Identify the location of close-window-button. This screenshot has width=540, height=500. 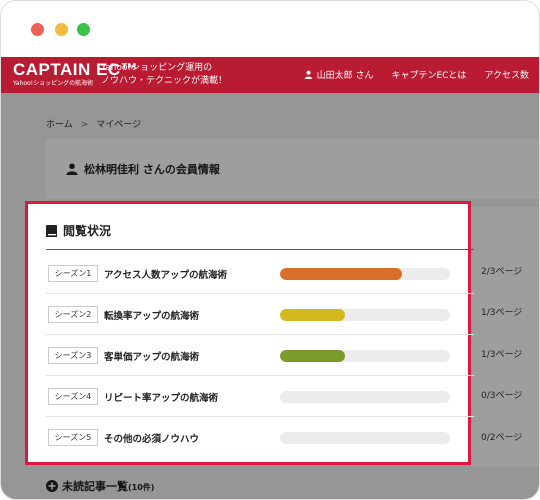
(37, 29).